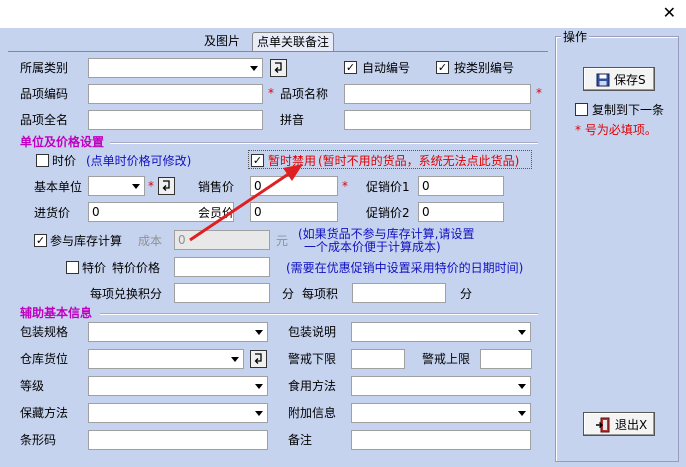 The height and width of the screenshot is (467, 686). Describe the element at coordinates (343, 14) in the screenshot. I see `title-bar: ✕` at that location.